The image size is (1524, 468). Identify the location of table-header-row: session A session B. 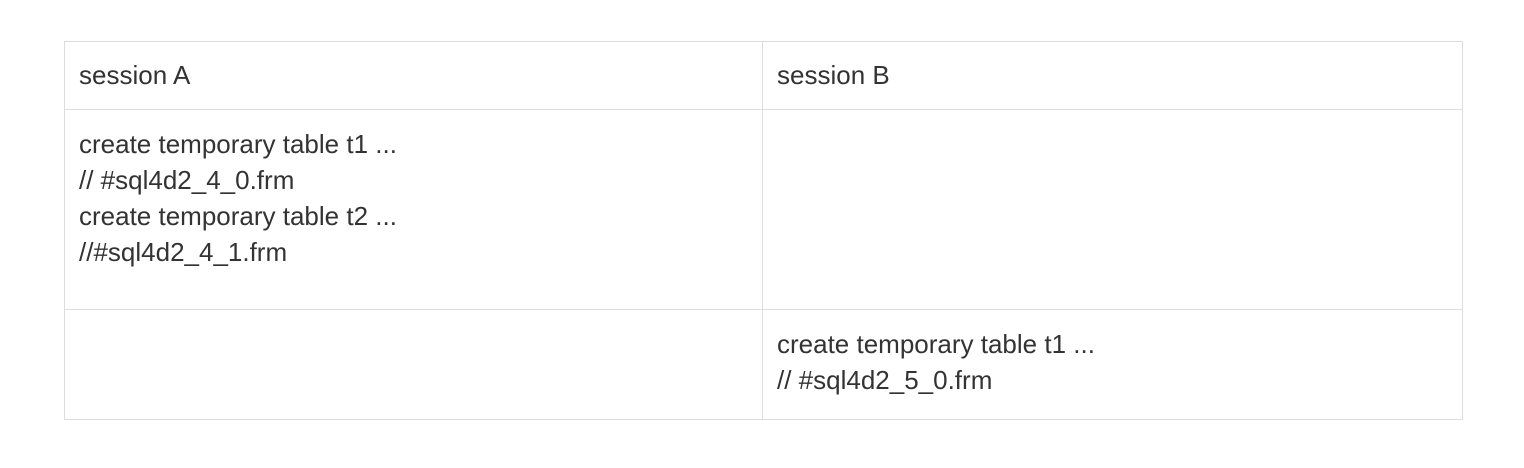
(763, 75).